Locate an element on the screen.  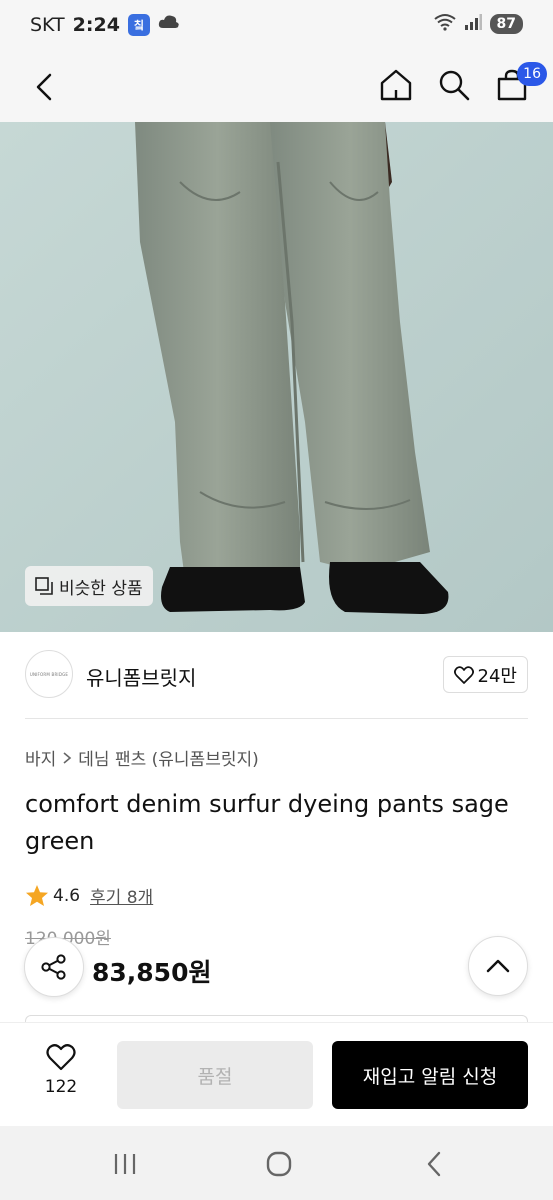
carrier-label: SKT is located at coordinates (47, 24).